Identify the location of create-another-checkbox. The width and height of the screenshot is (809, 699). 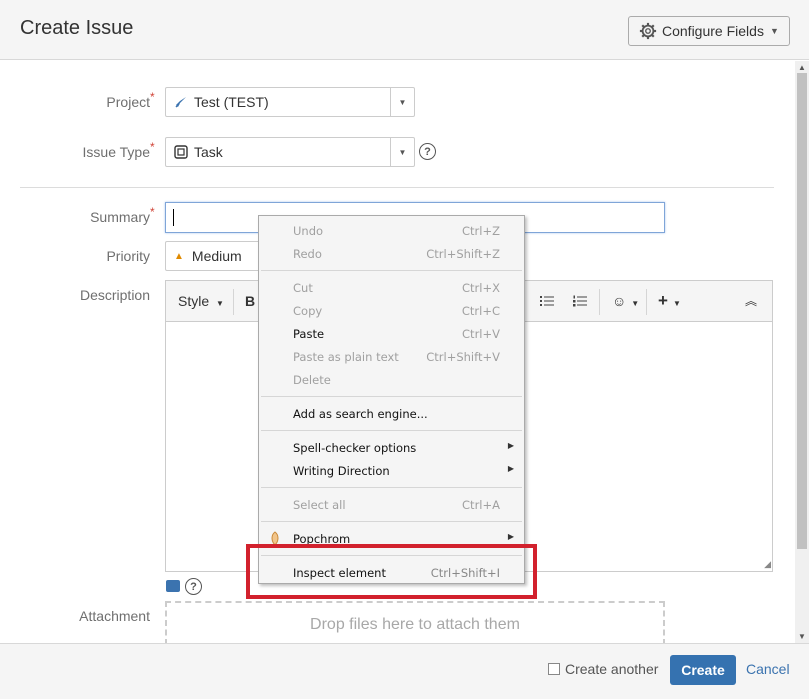
(554, 669).